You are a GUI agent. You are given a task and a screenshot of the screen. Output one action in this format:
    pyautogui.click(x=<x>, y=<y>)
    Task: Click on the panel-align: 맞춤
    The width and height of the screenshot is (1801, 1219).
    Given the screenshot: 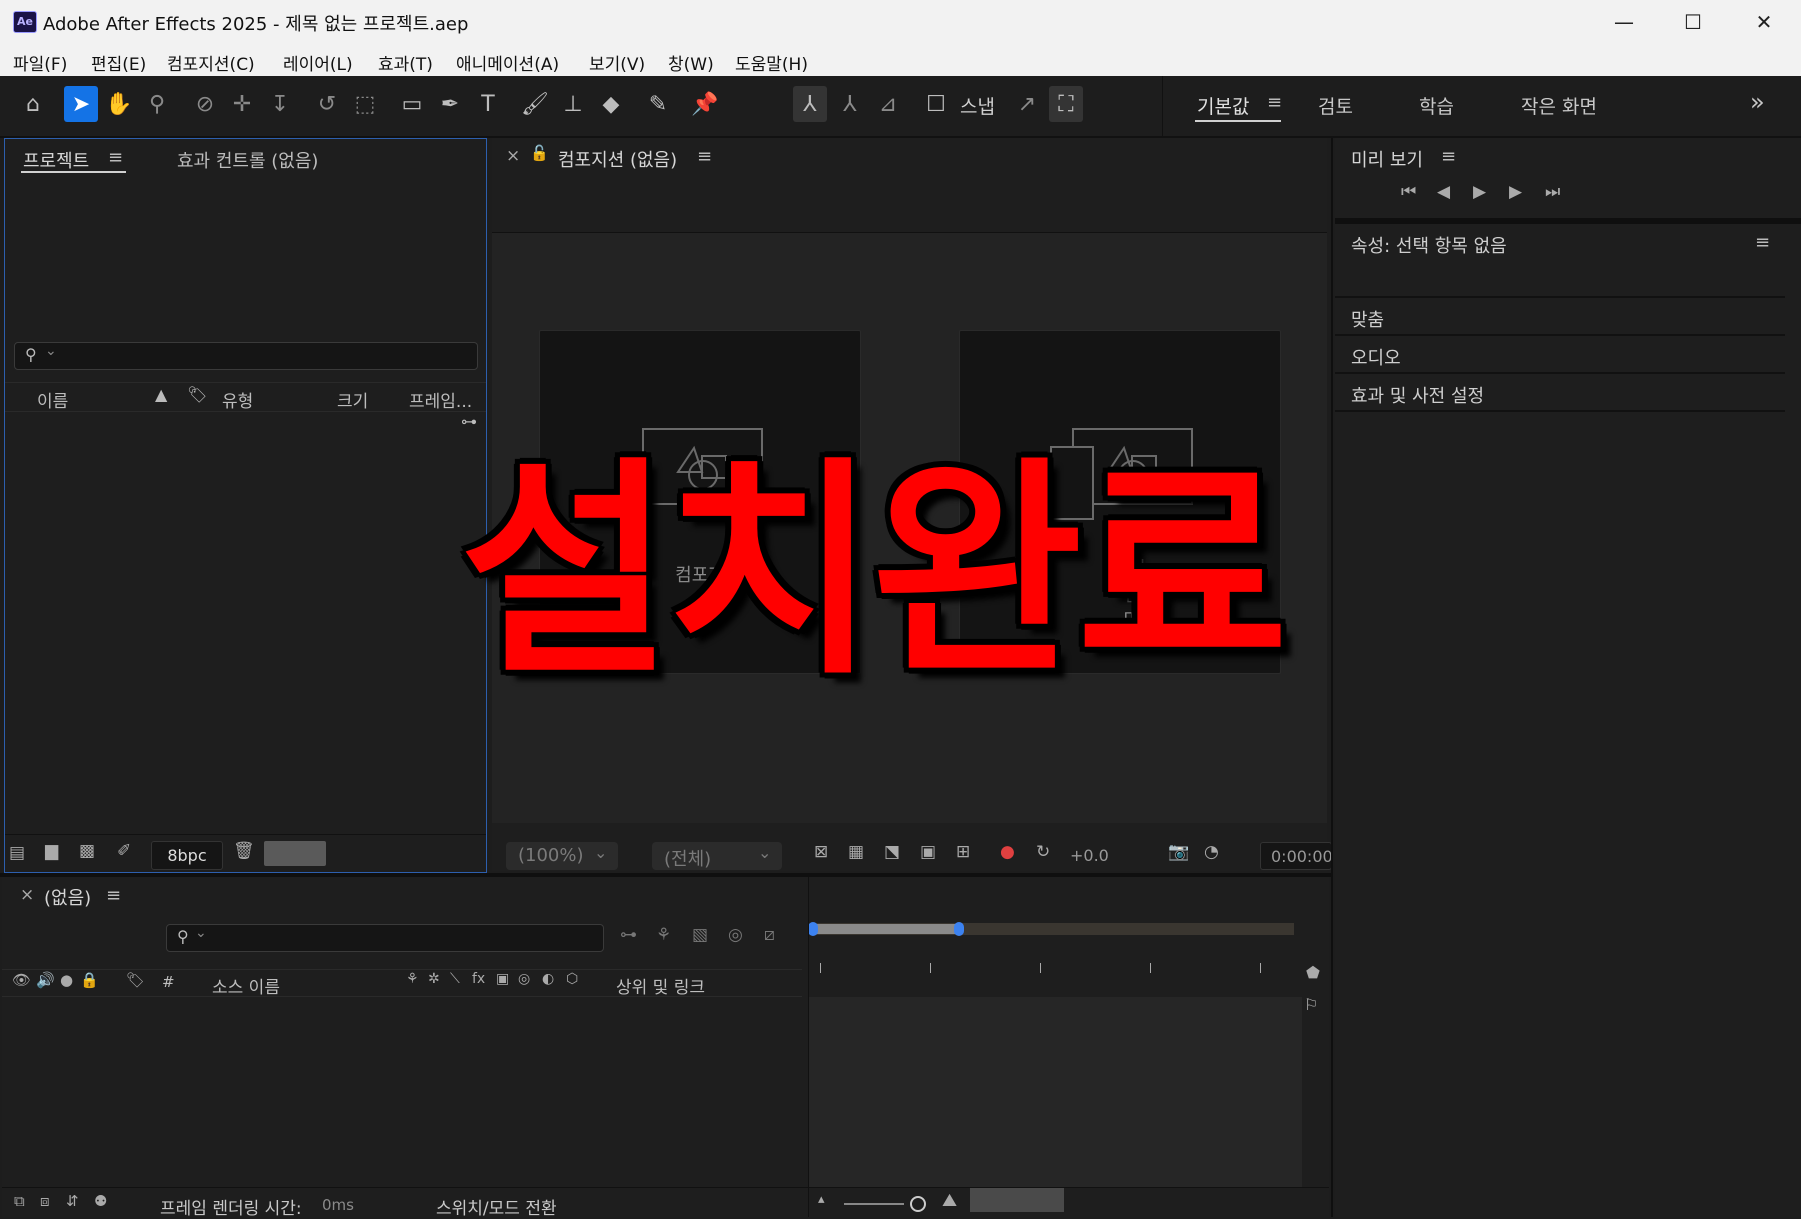 What is the action you would take?
    pyautogui.click(x=1367, y=319)
    